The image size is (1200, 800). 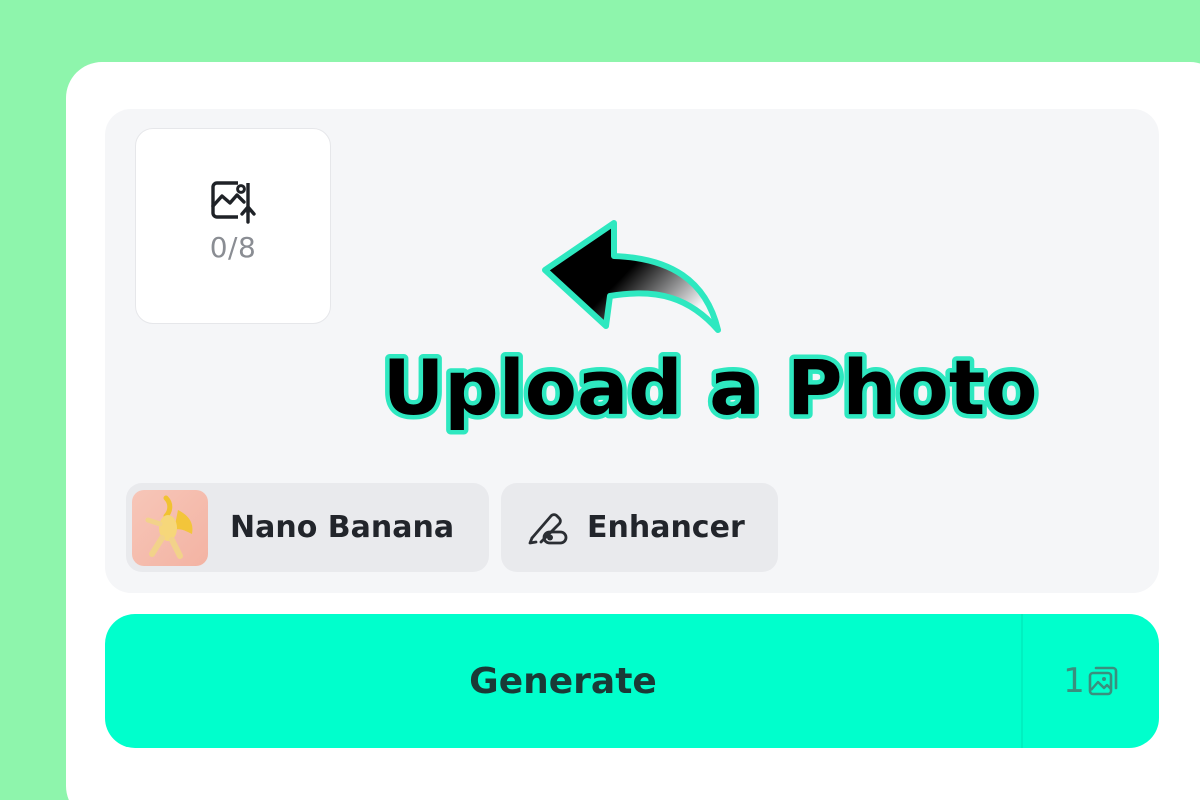 What do you see at coordinates (631, 276) in the screenshot?
I see `curved-arrow-icon` at bounding box center [631, 276].